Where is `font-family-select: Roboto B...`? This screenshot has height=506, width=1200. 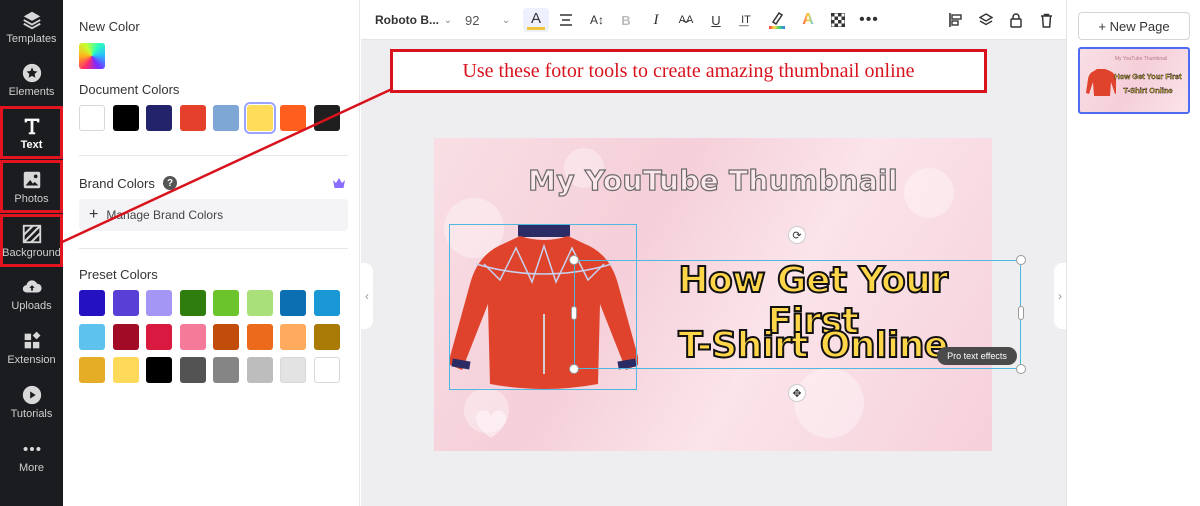 font-family-select: Roboto B... is located at coordinates (408, 20).